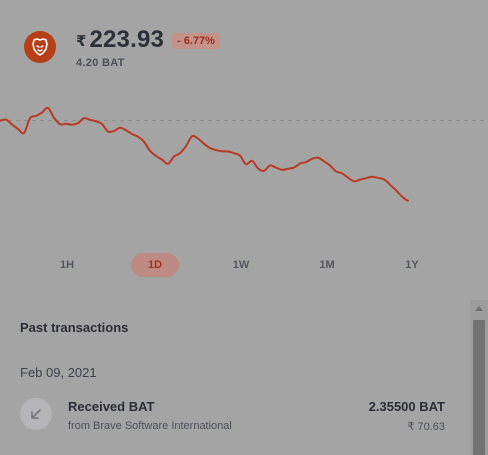  What do you see at coordinates (40, 47) in the screenshot?
I see `brave-lion-icon` at bounding box center [40, 47].